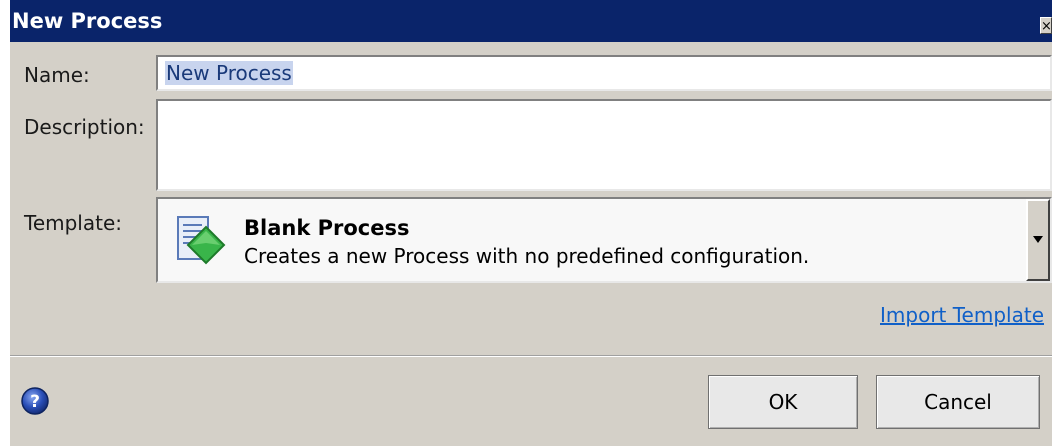 Image resolution: width=1052 pixels, height=446 pixels. I want to click on template-dropdown-button, so click(1038, 240).